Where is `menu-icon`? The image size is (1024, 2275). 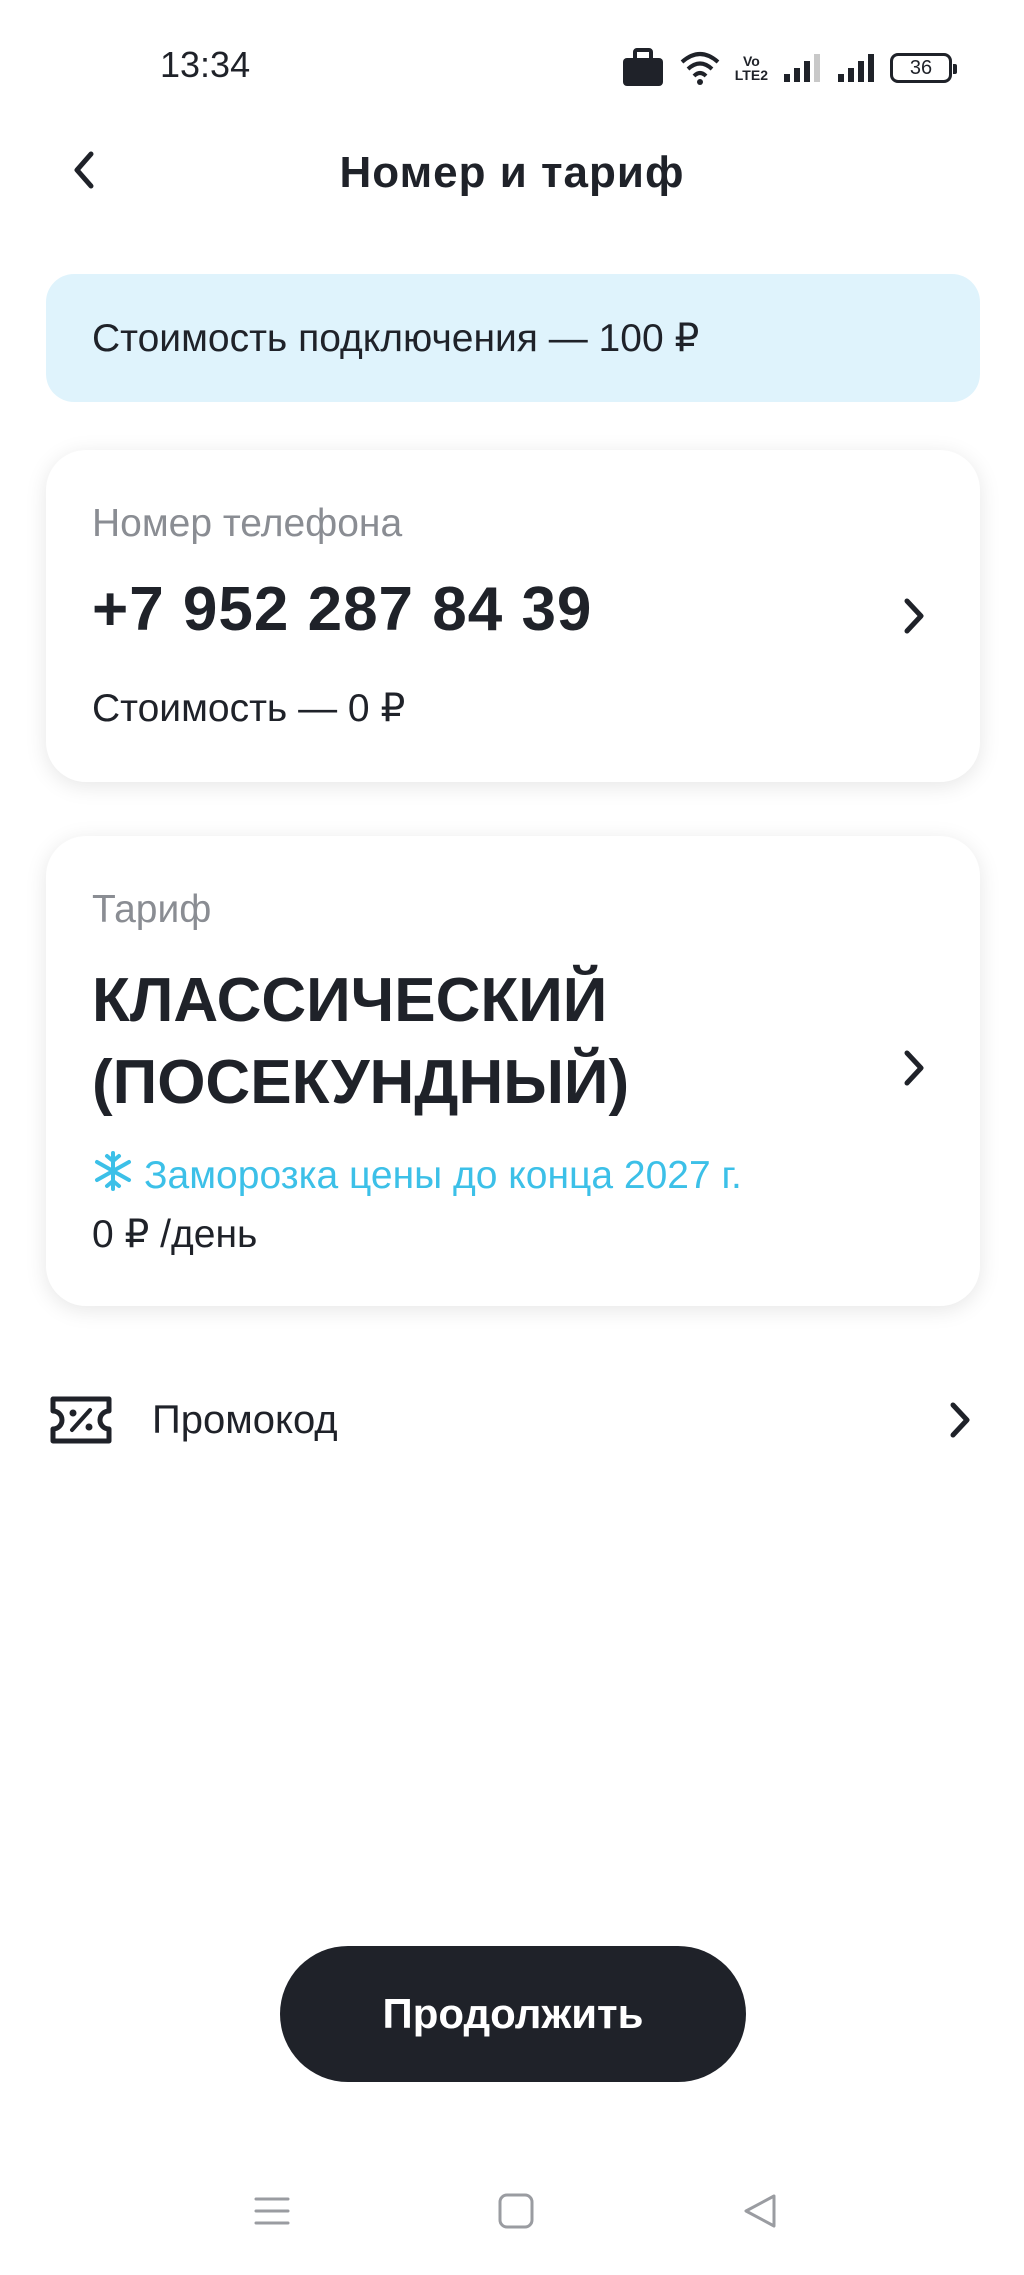 menu-icon is located at coordinates (272, 2211).